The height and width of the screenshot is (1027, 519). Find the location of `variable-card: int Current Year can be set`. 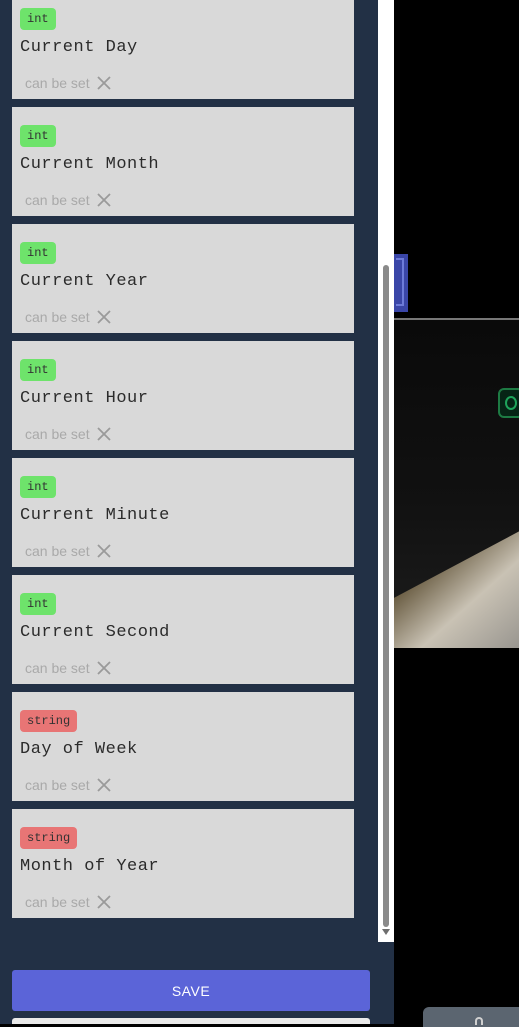

variable-card: int Current Year can be set is located at coordinates (183, 278).